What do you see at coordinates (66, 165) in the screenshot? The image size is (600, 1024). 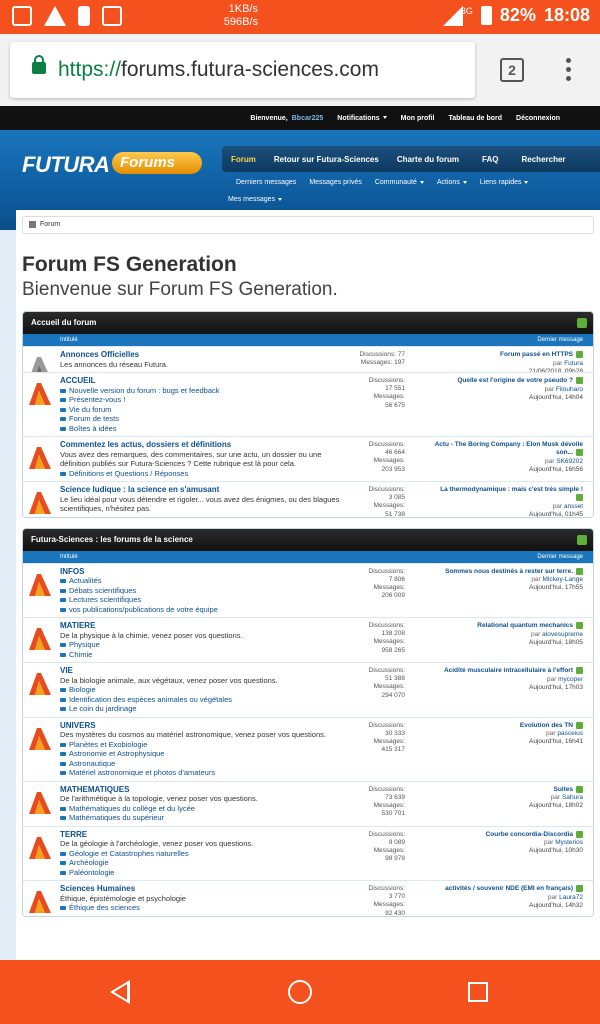 I see `futura-logo: FUTURA` at bounding box center [66, 165].